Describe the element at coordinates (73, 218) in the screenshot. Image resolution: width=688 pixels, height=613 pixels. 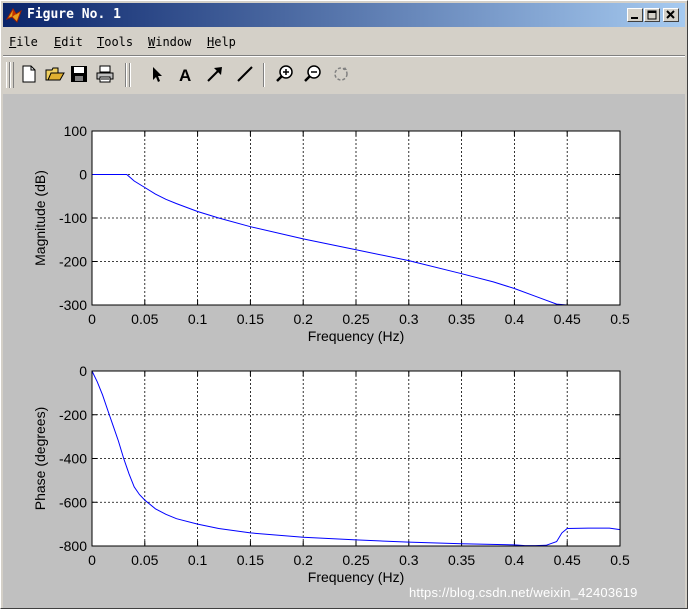
I see `y-tick-label: -100` at that location.